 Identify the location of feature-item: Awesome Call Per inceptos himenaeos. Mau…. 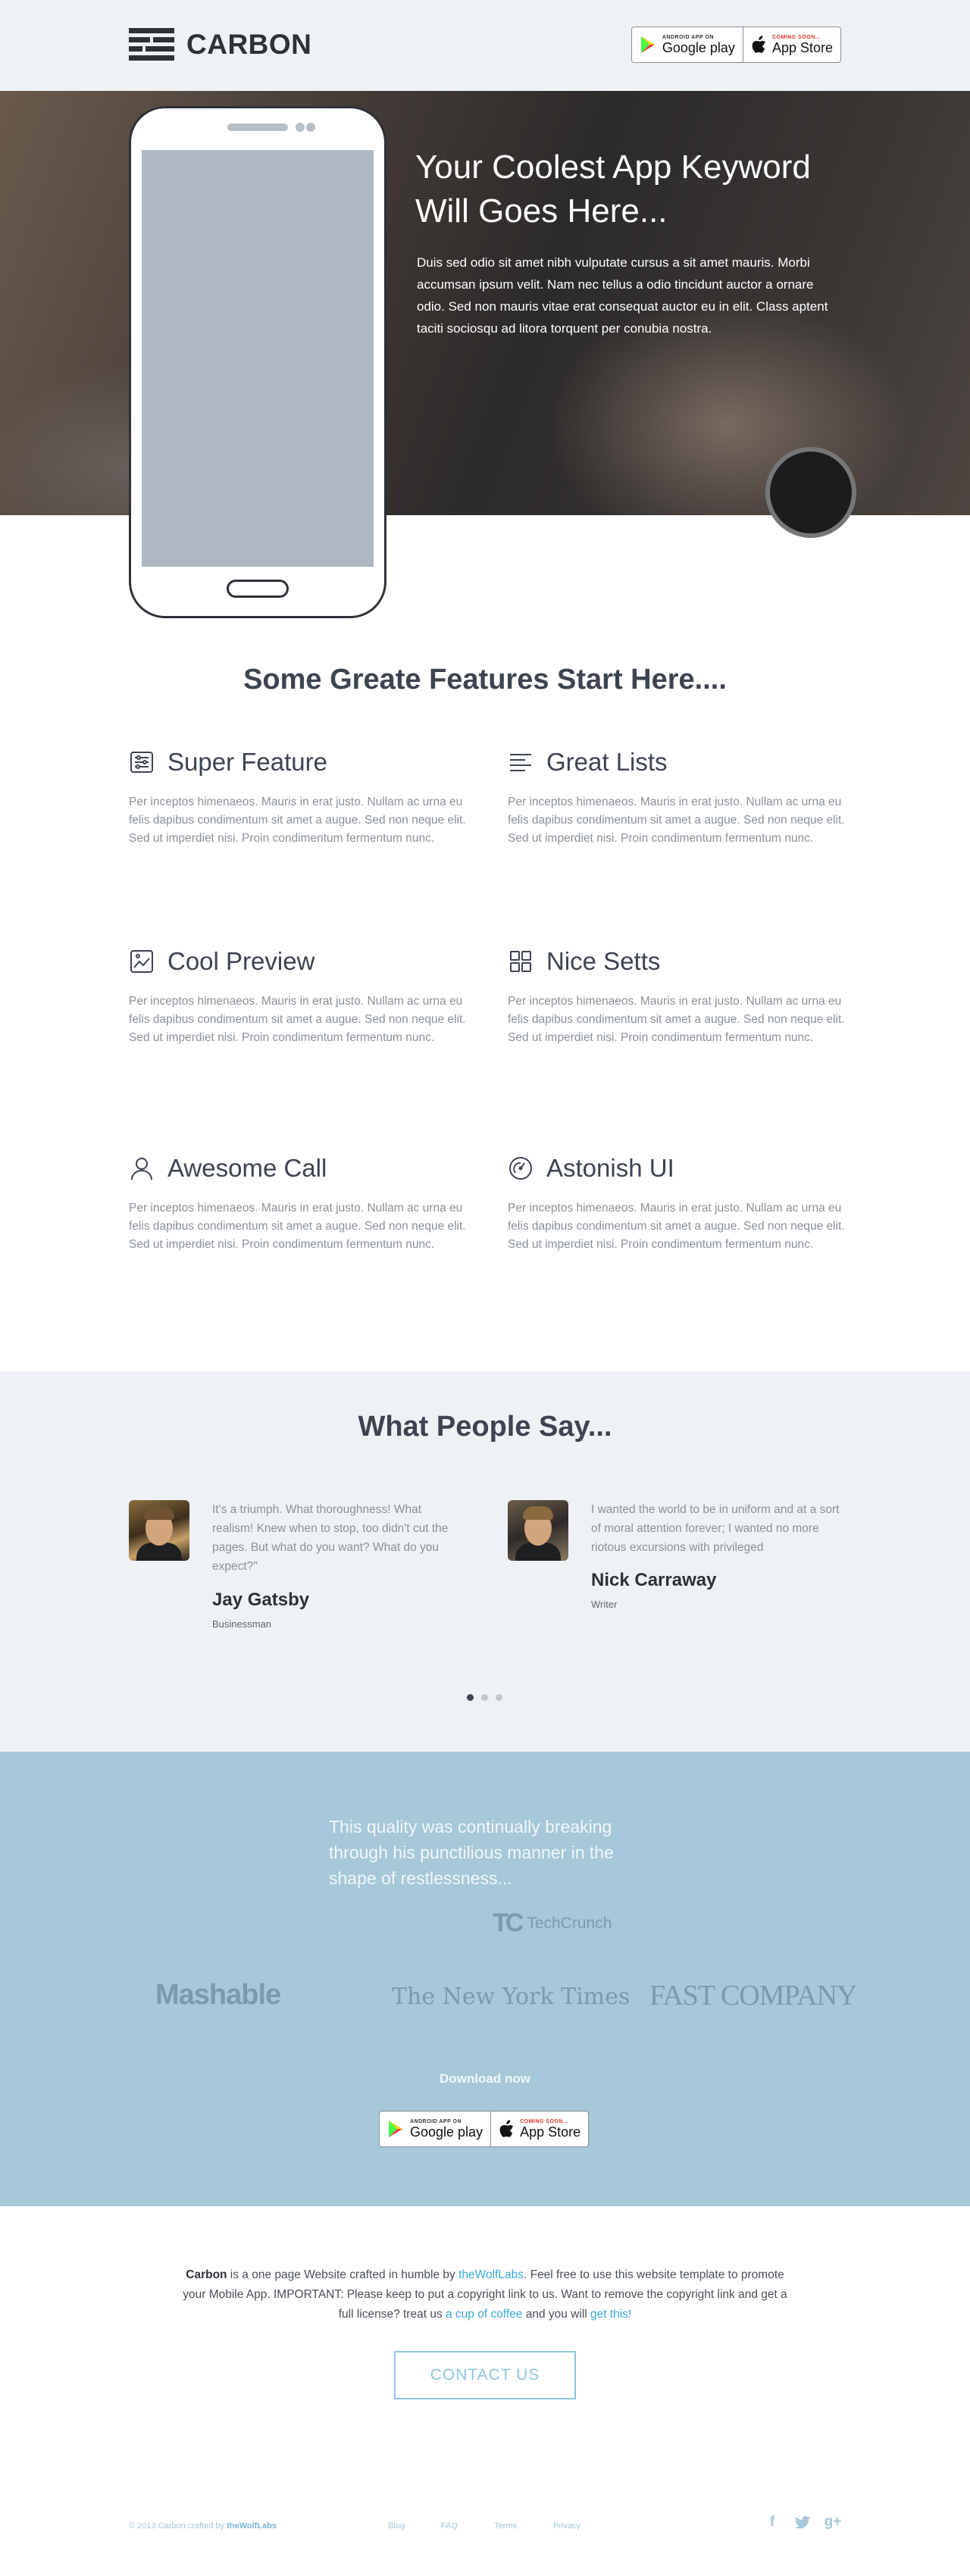
(299, 1204).